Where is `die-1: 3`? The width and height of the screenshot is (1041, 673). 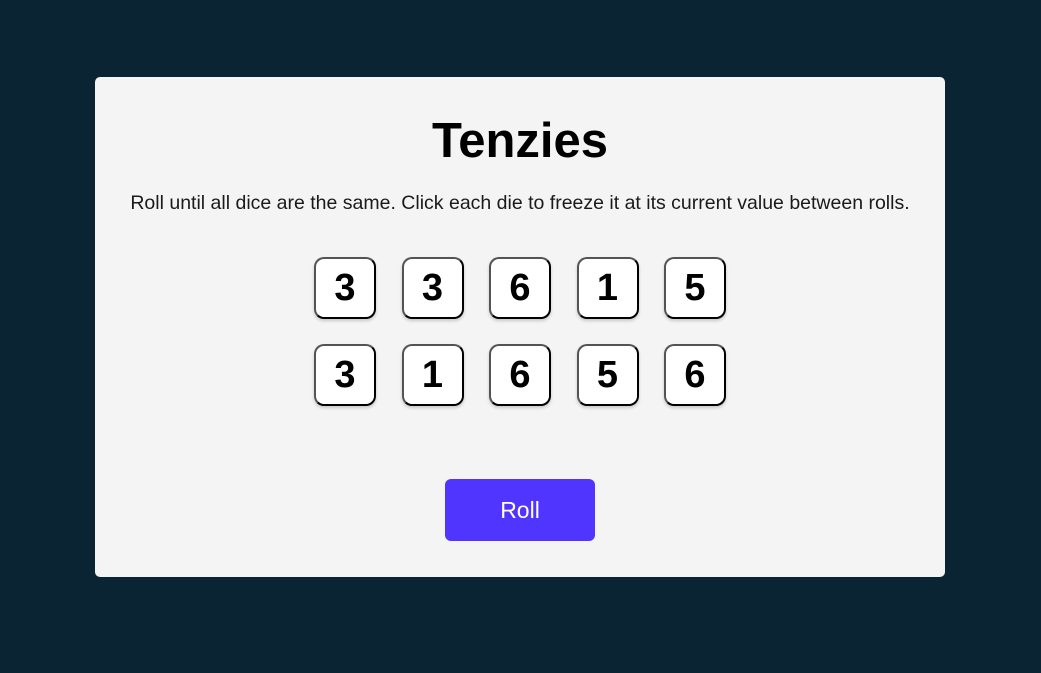 die-1: 3 is located at coordinates (345, 288).